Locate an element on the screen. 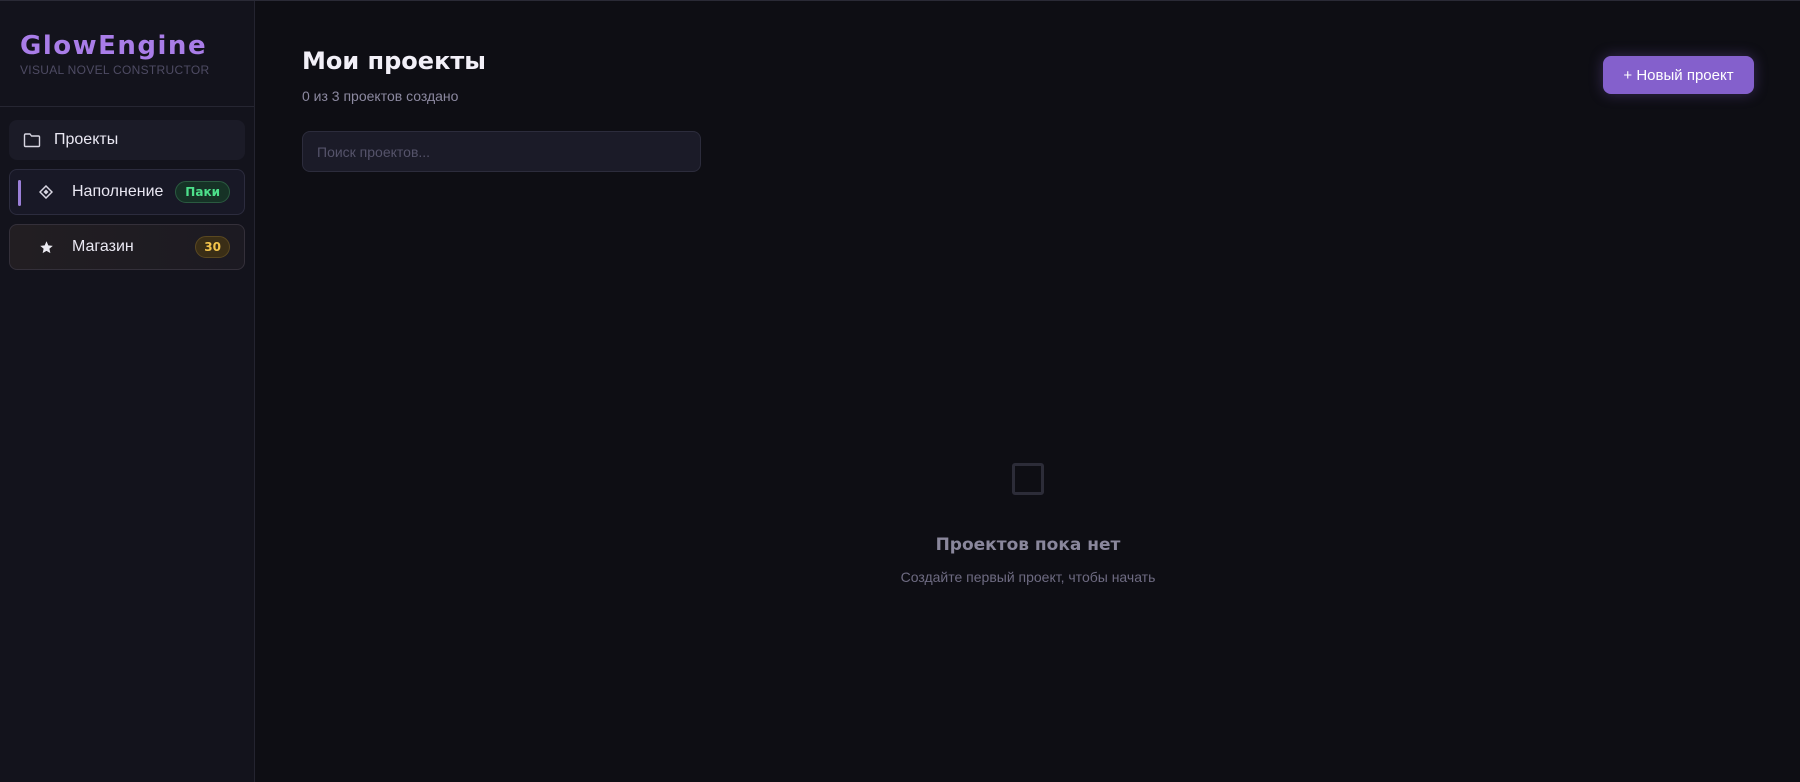 The width and height of the screenshot is (1800, 782). brand-subtitle: VISUAL NOVEL CONSTRUCTOR is located at coordinates (115, 70).